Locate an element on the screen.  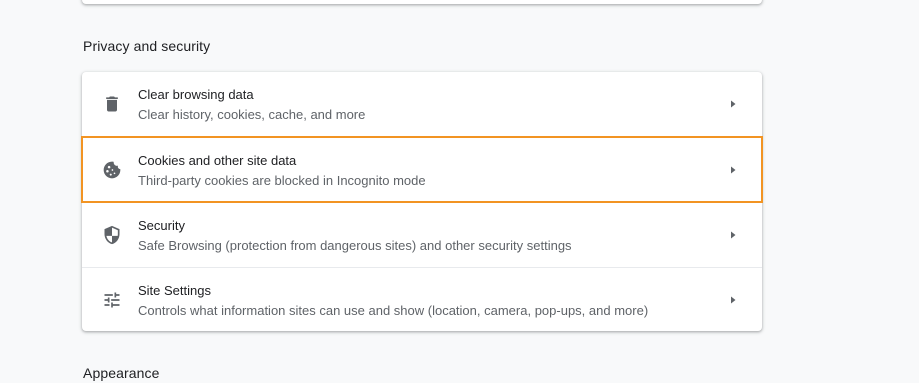
previous-section-card is located at coordinates (422, 2).